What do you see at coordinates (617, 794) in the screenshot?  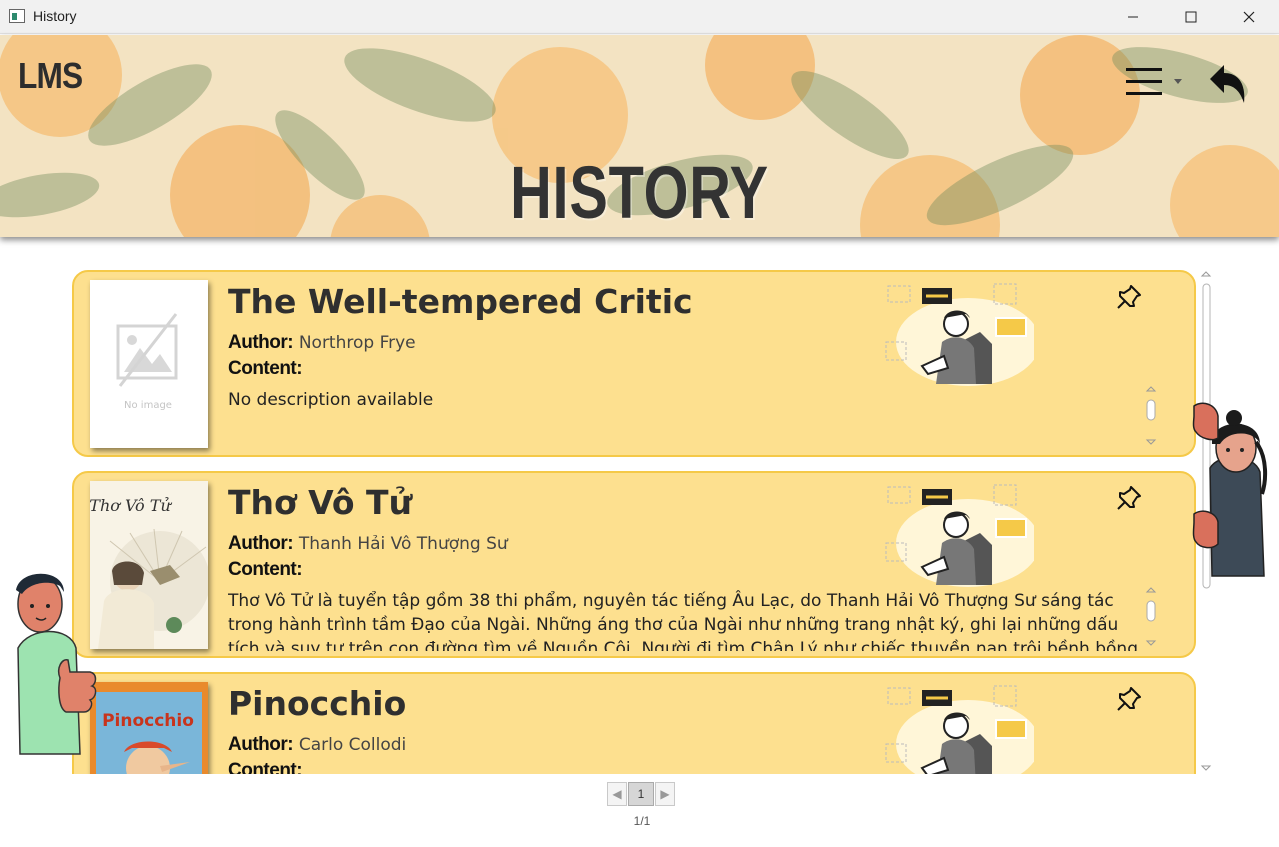 I see `prev-page-button: ◀` at bounding box center [617, 794].